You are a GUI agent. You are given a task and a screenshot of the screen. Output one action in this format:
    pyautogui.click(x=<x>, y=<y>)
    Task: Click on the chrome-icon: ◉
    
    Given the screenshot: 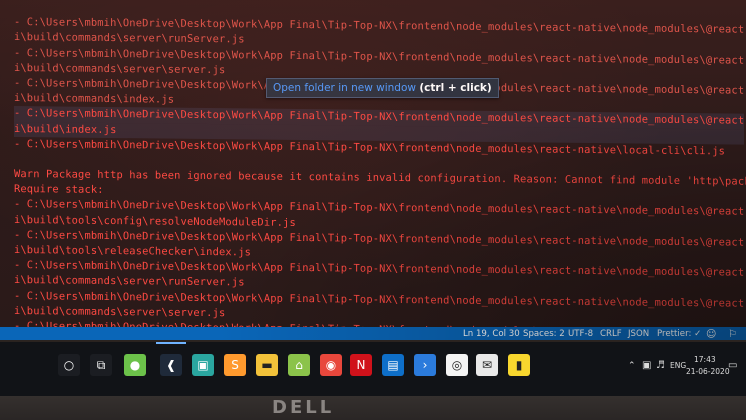 What is the action you would take?
    pyautogui.click(x=331, y=365)
    